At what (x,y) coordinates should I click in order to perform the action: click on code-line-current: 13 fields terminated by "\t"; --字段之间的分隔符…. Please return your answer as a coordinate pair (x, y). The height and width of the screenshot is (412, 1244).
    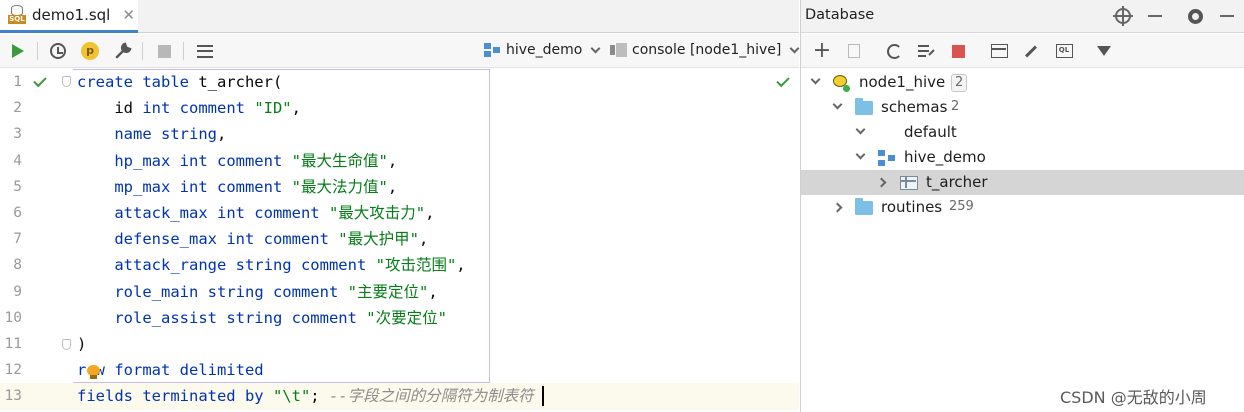
    Looking at the image, I should click on (399, 396).